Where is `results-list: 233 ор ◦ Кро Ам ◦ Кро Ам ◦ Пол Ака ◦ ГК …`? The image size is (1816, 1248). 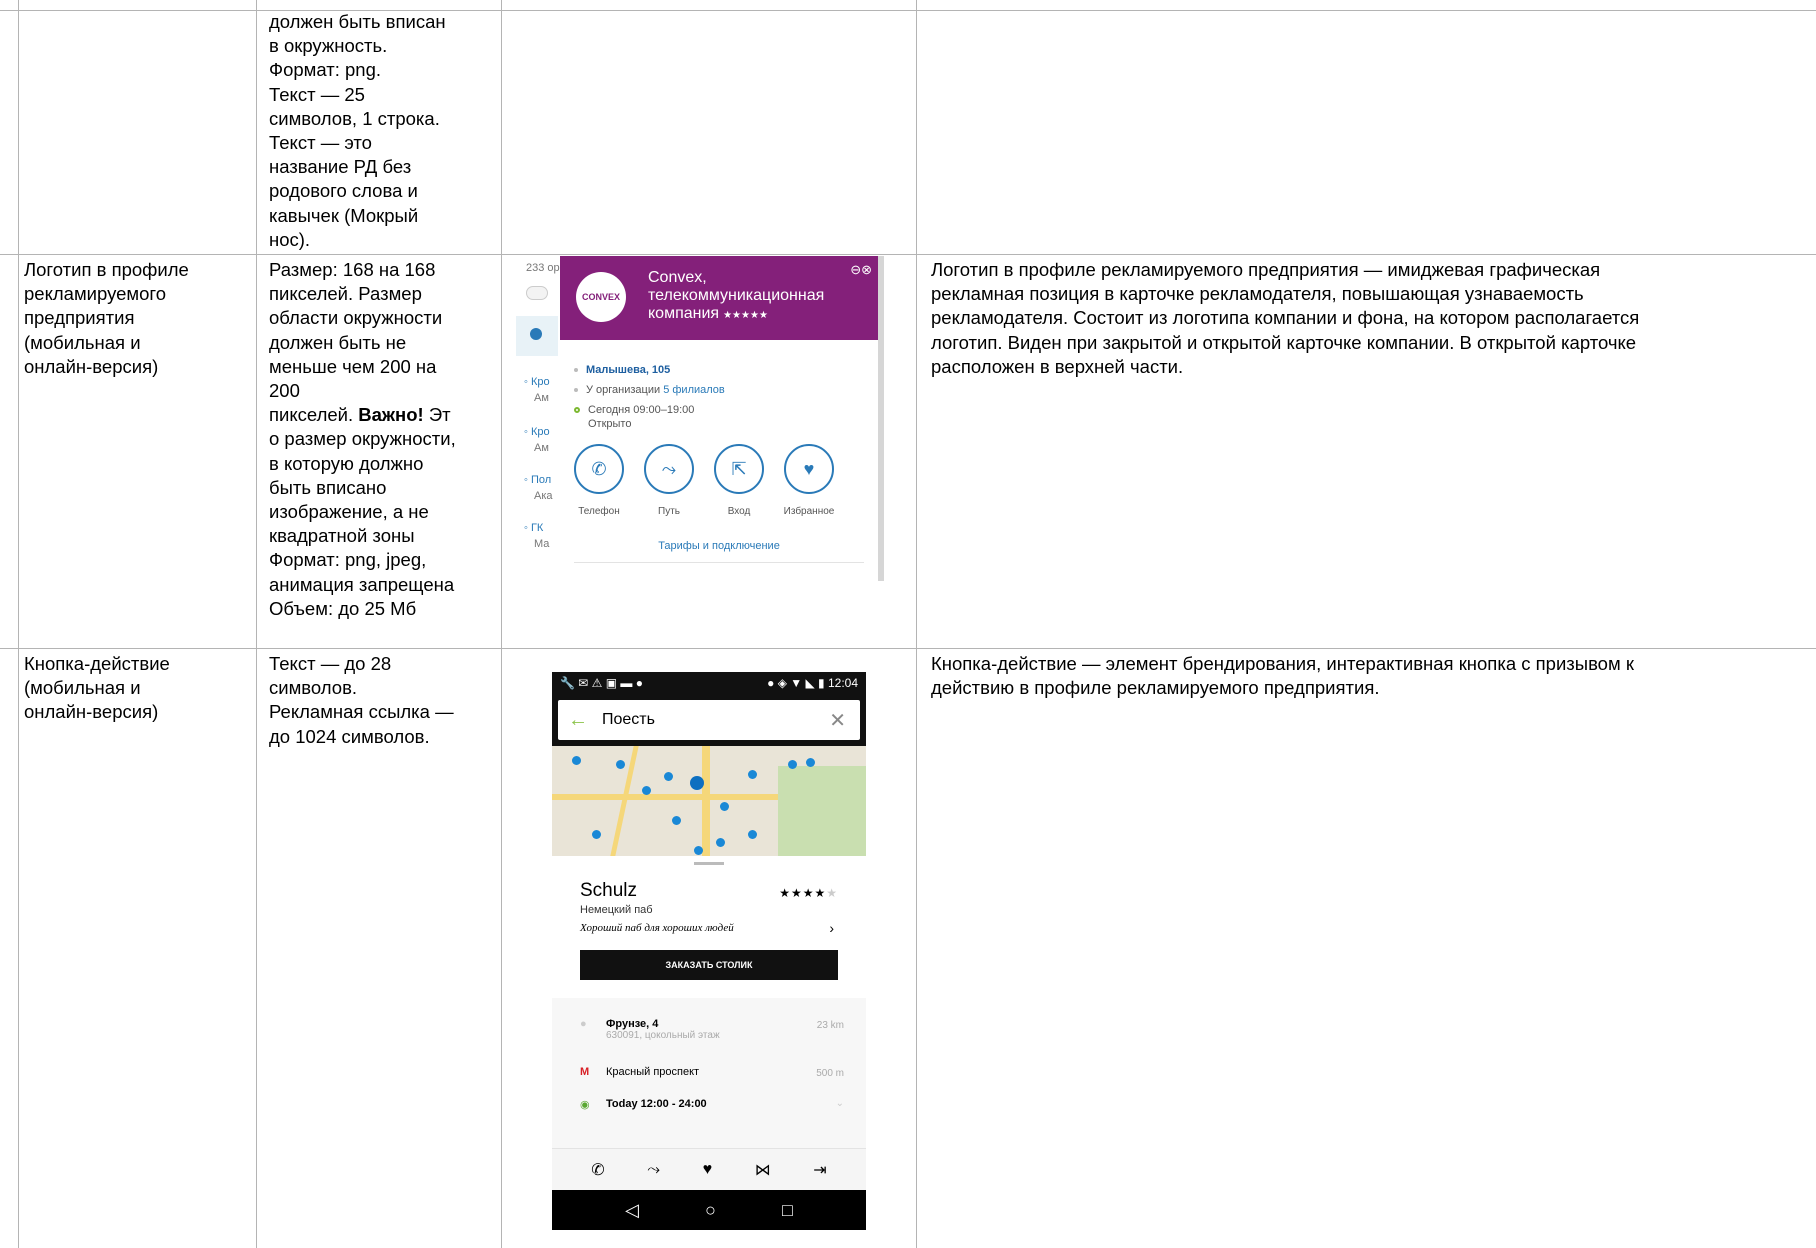 results-list: 233 ор ◦ Кро Ам ◦ Кро Ам ◦ Пол Ака ◦ ГК … is located at coordinates (537, 418).